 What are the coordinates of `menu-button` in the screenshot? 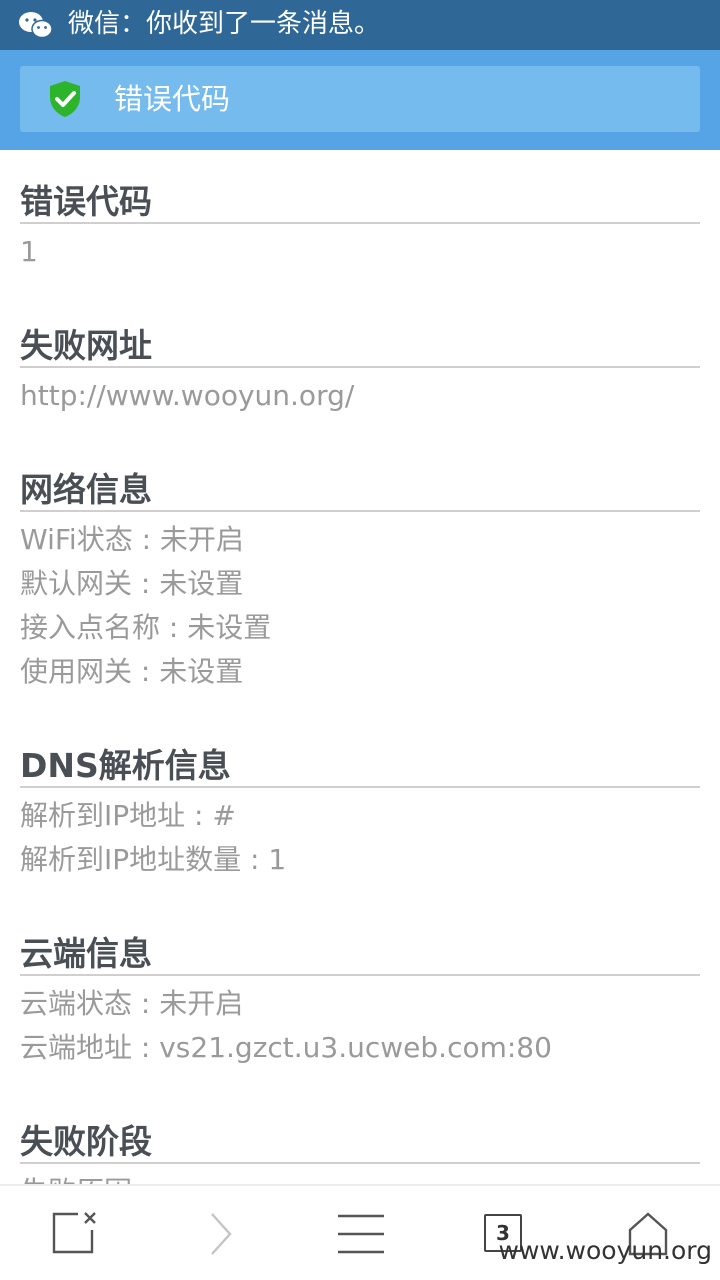 It's located at (362, 1233).